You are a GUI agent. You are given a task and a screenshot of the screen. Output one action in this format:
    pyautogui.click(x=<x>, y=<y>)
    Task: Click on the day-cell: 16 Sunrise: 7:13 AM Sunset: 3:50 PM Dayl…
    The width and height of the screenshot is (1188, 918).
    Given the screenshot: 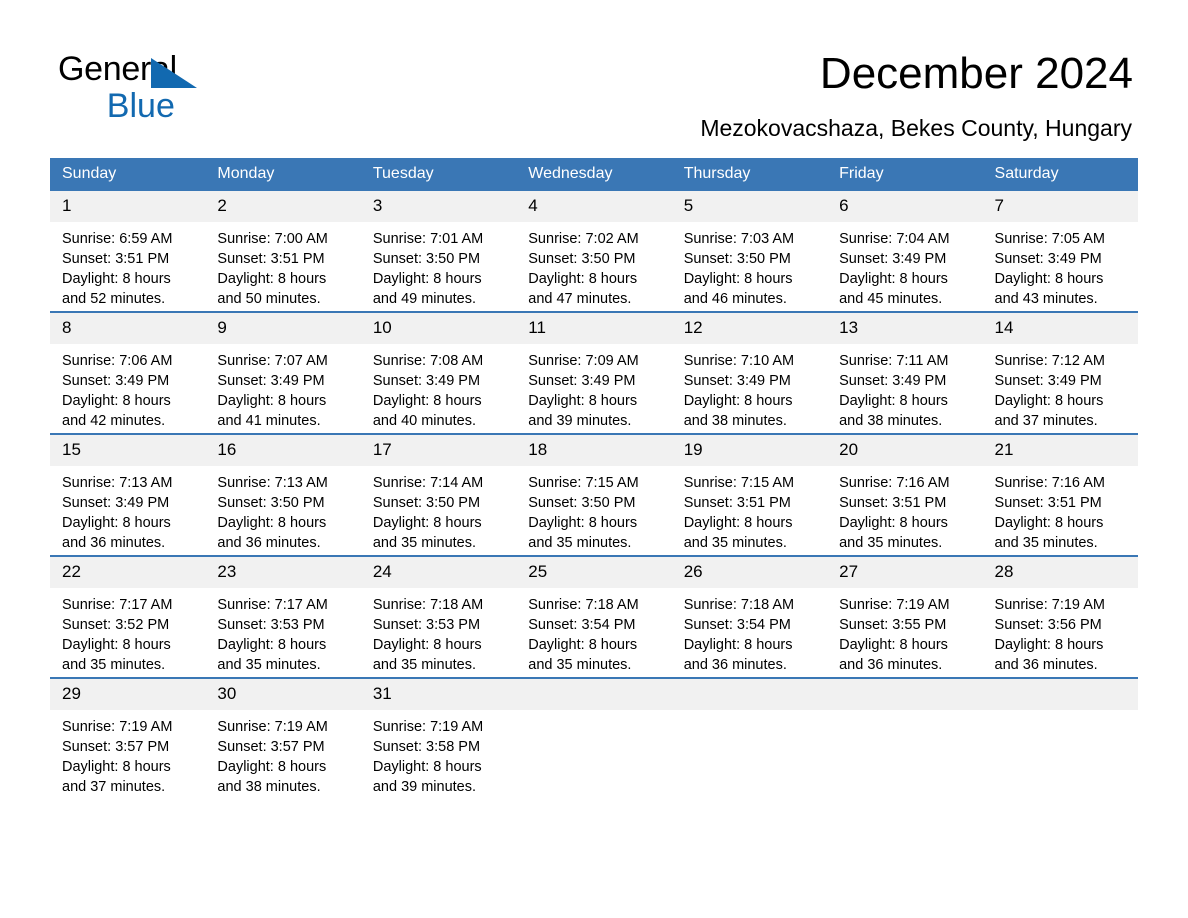 What is the action you would take?
    pyautogui.click(x=283, y=494)
    